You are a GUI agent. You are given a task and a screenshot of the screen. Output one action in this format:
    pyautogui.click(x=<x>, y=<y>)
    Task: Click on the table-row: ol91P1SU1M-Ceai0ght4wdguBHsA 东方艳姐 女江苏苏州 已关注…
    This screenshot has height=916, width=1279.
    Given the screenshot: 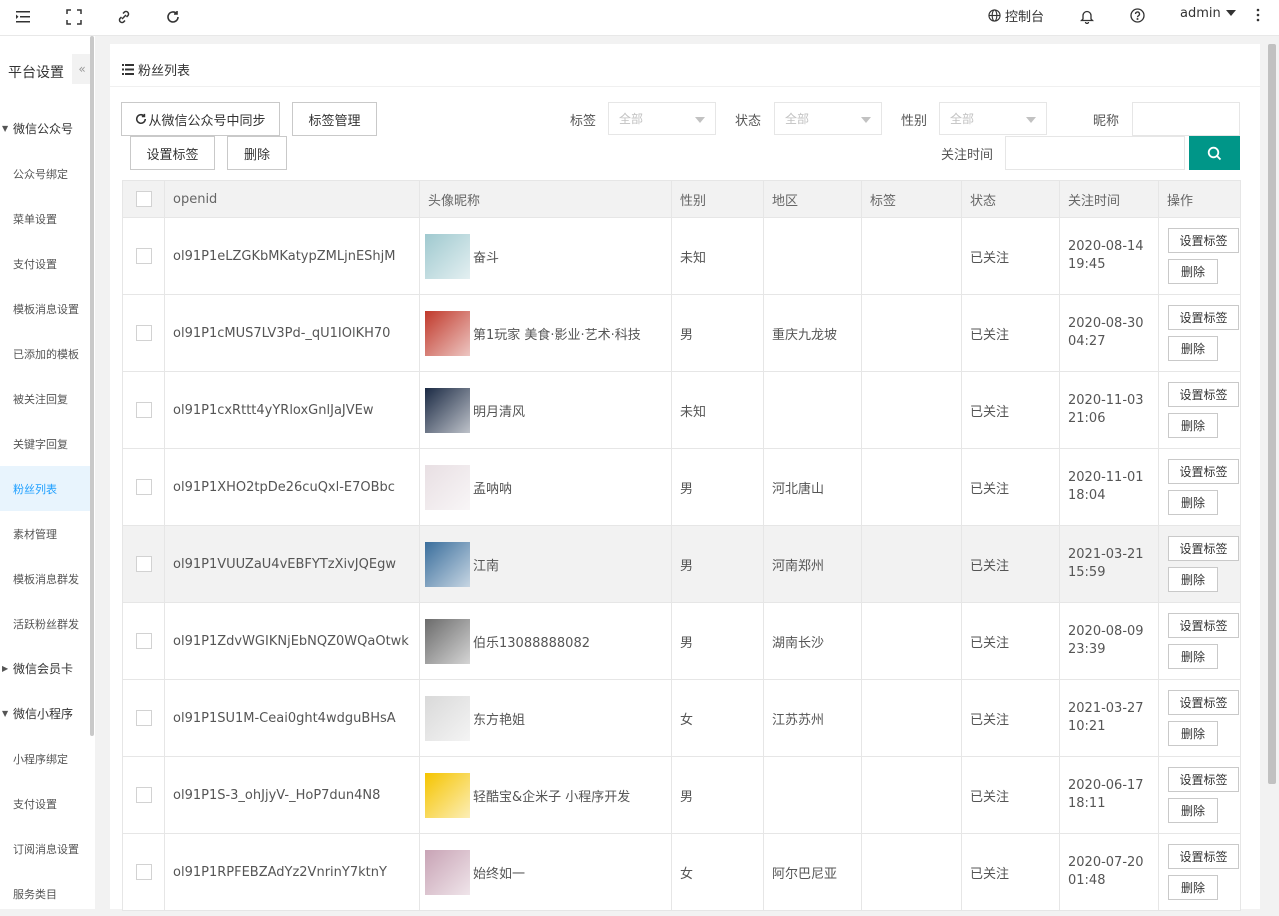 What is the action you would take?
    pyautogui.click(x=681, y=718)
    